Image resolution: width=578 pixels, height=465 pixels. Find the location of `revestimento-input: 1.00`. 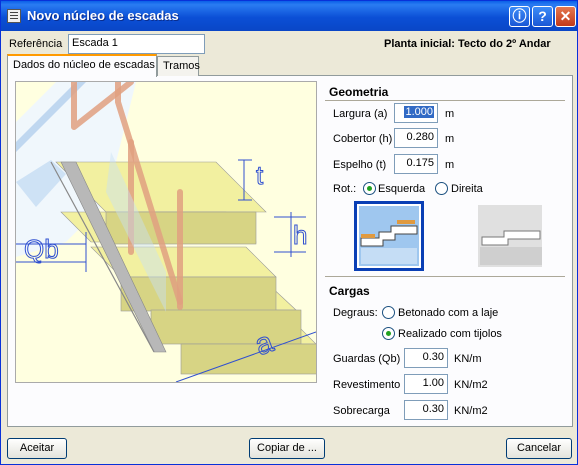

revestimento-input: 1.00 is located at coordinates (426, 384).